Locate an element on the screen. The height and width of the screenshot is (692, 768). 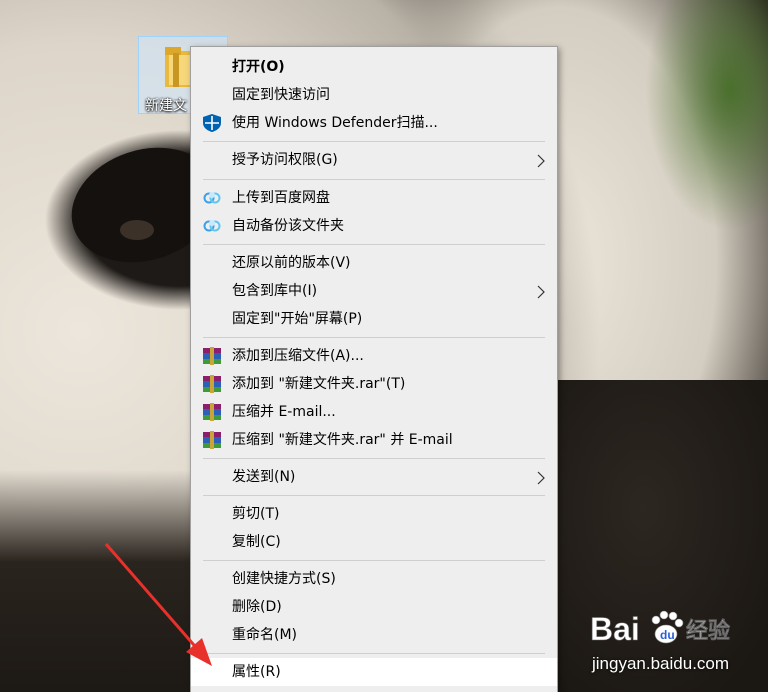
menu-item-label: 删除(D) is located at coordinates (257, 607).